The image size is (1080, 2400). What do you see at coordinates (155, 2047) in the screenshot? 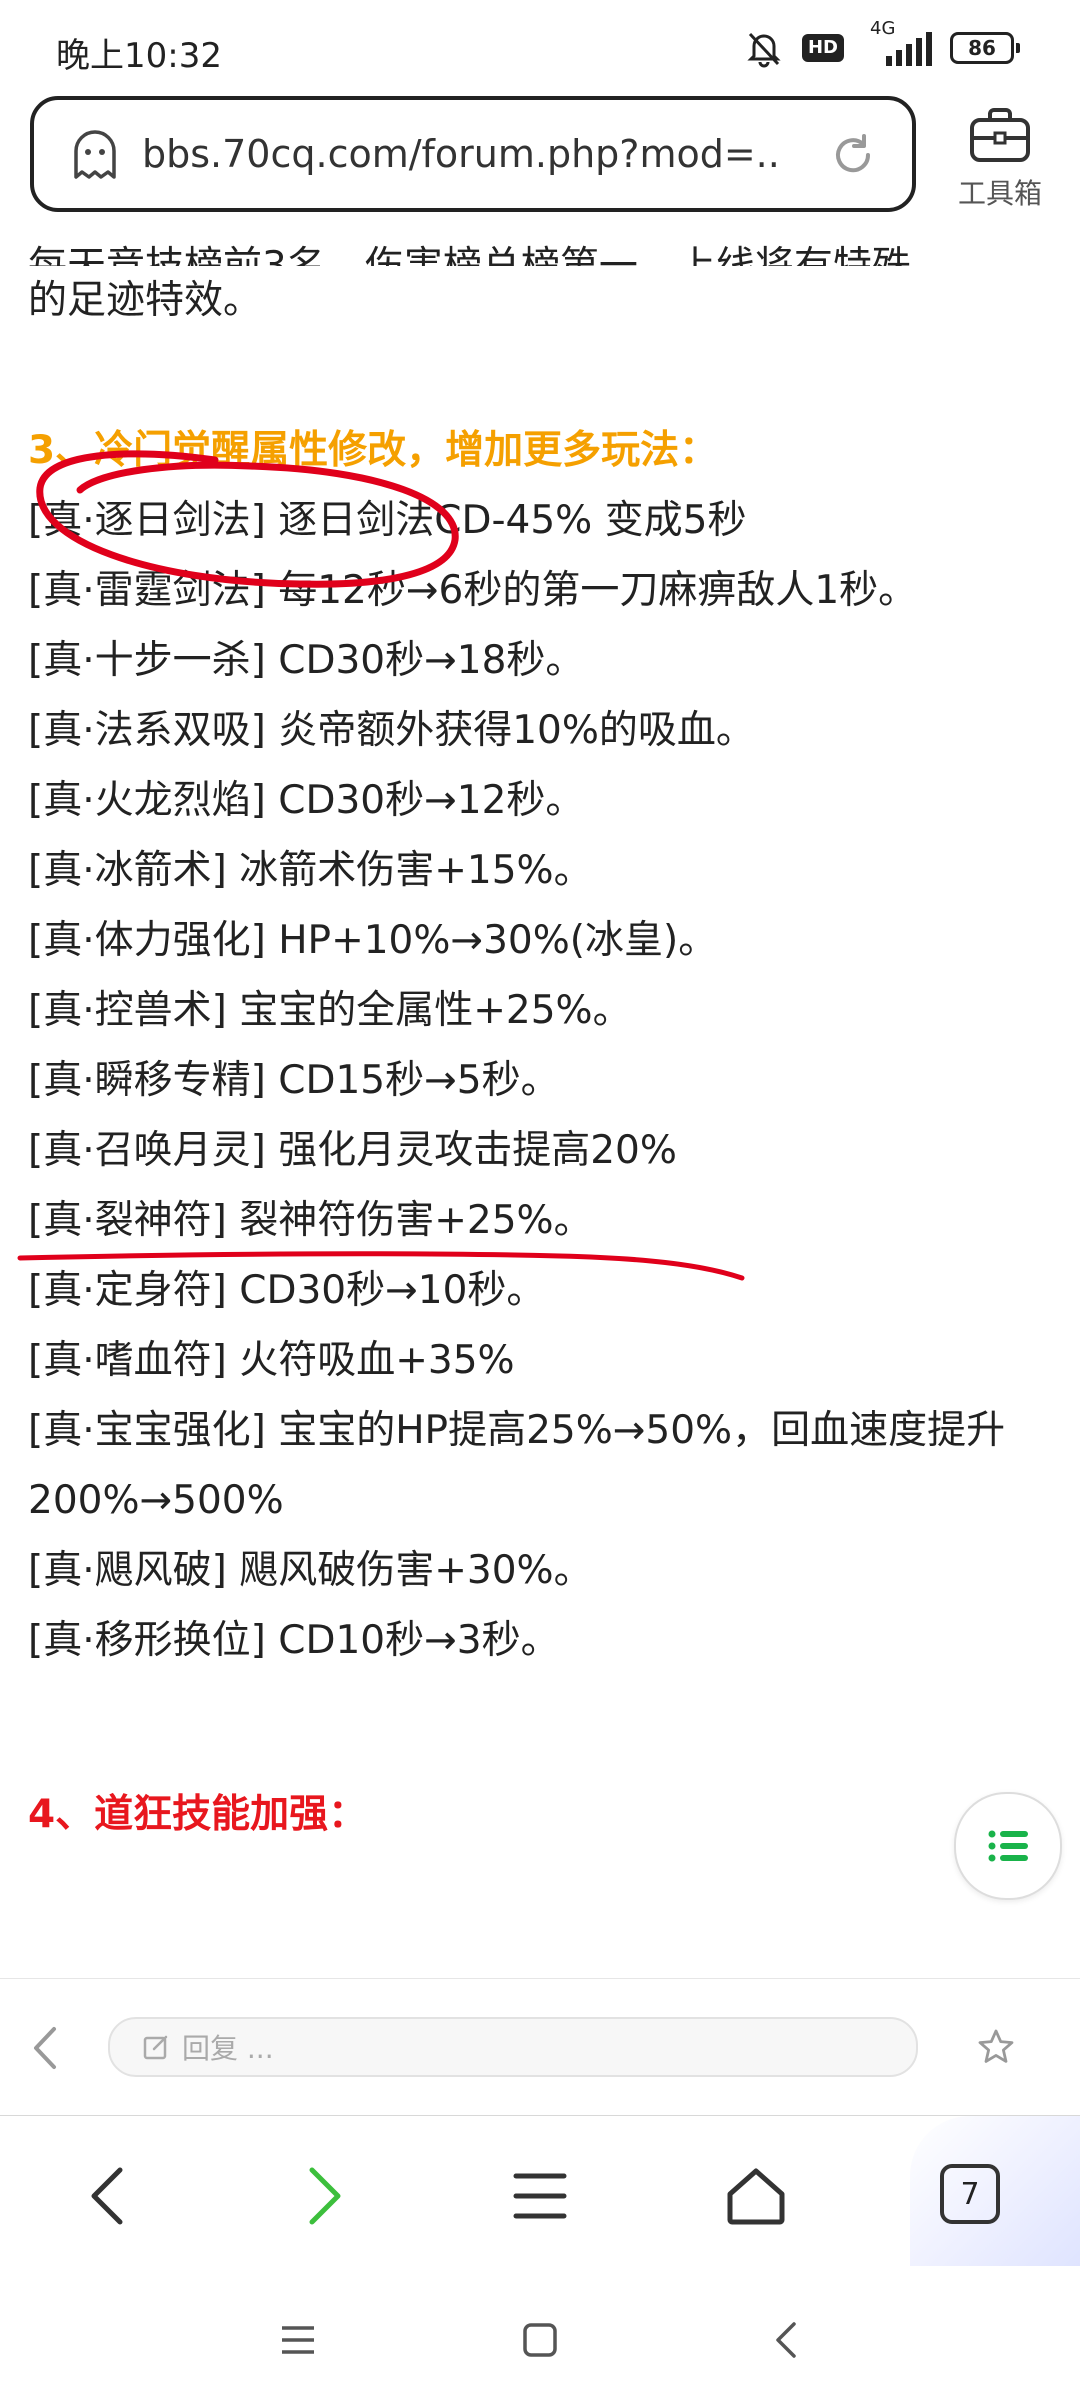
I see `edit-icon` at bounding box center [155, 2047].